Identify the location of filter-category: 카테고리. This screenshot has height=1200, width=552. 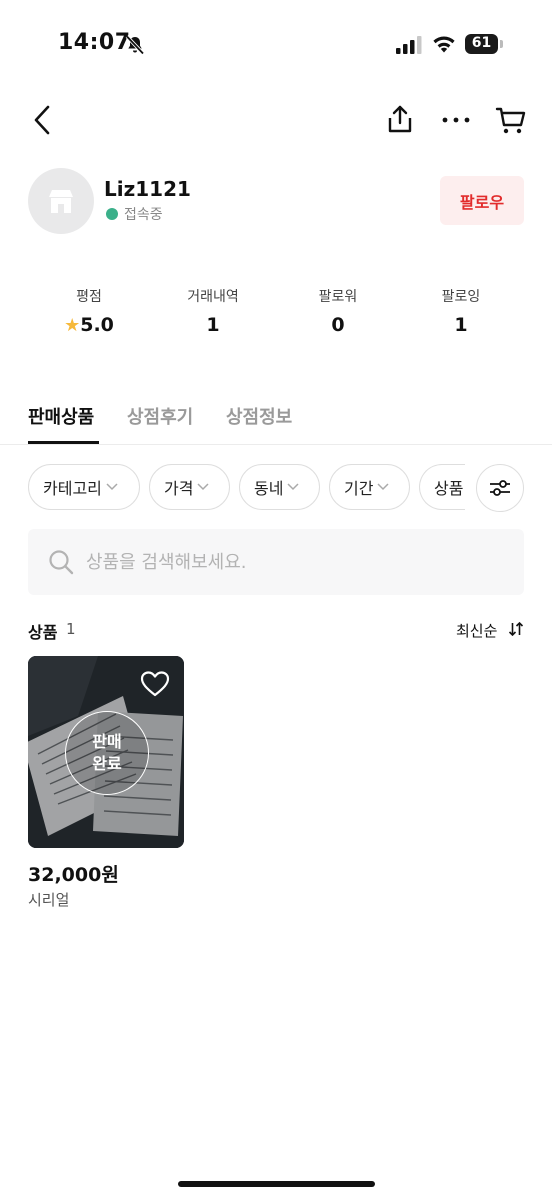
(84, 487).